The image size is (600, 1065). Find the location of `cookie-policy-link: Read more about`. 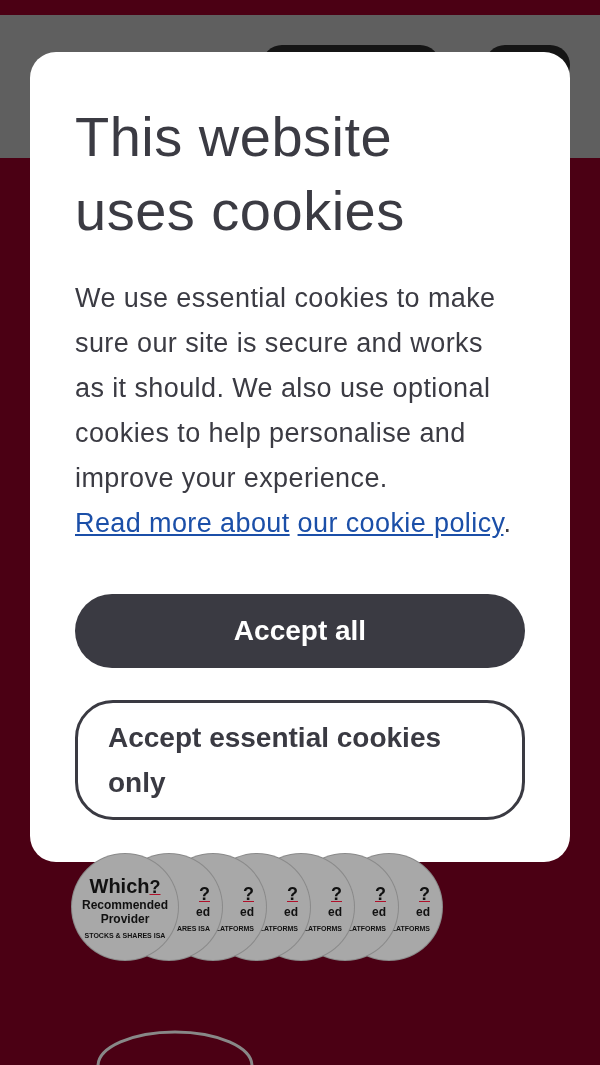

cookie-policy-link: Read more about is located at coordinates (182, 523).